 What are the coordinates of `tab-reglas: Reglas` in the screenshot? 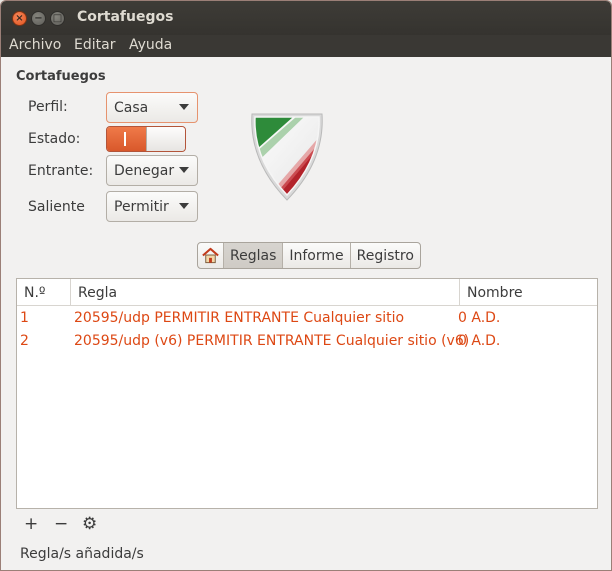 It's located at (253, 255).